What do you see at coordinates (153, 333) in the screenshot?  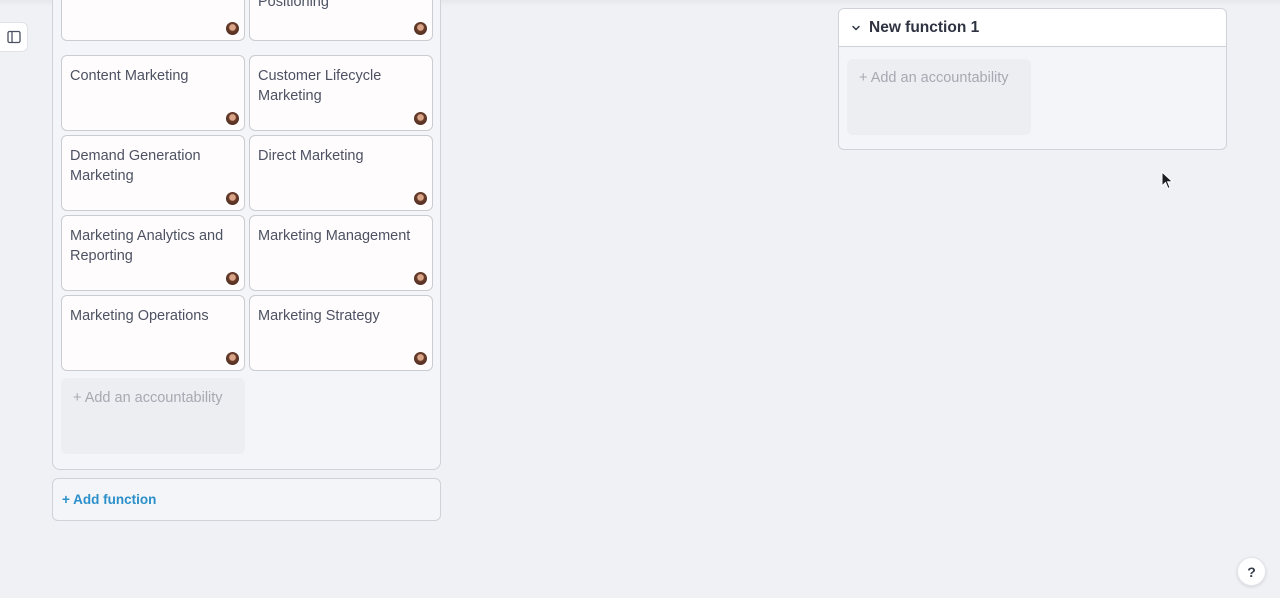 I see `accountability-card: Marketing Operations` at bounding box center [153, 333].